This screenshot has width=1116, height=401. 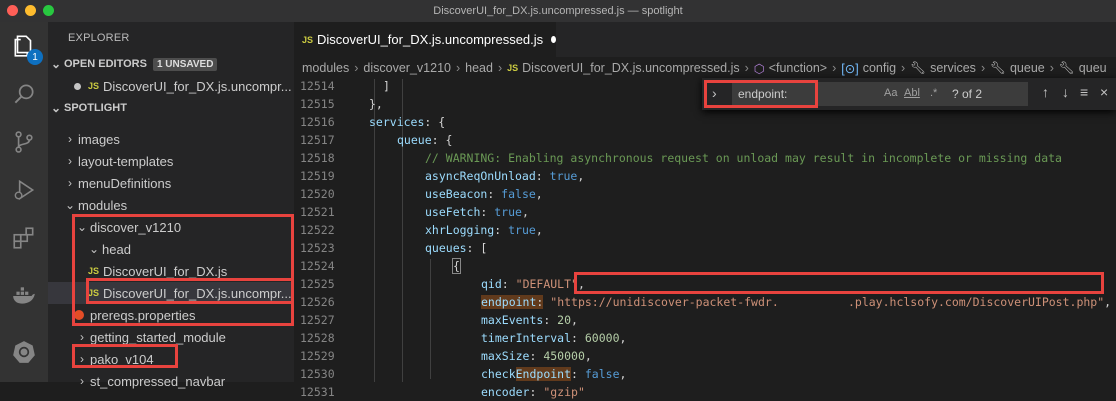 I want to click on use-regex-button: .*, so click(x=933, y=93).